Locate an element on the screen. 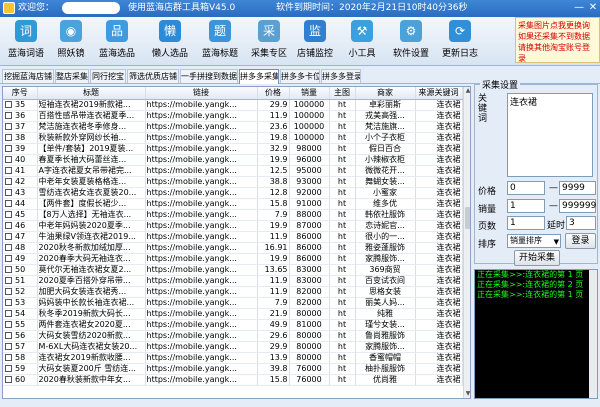 The height and width of the screenshot is (407, 600). col-header-price: 价格 is located at coordinates (273, 93).